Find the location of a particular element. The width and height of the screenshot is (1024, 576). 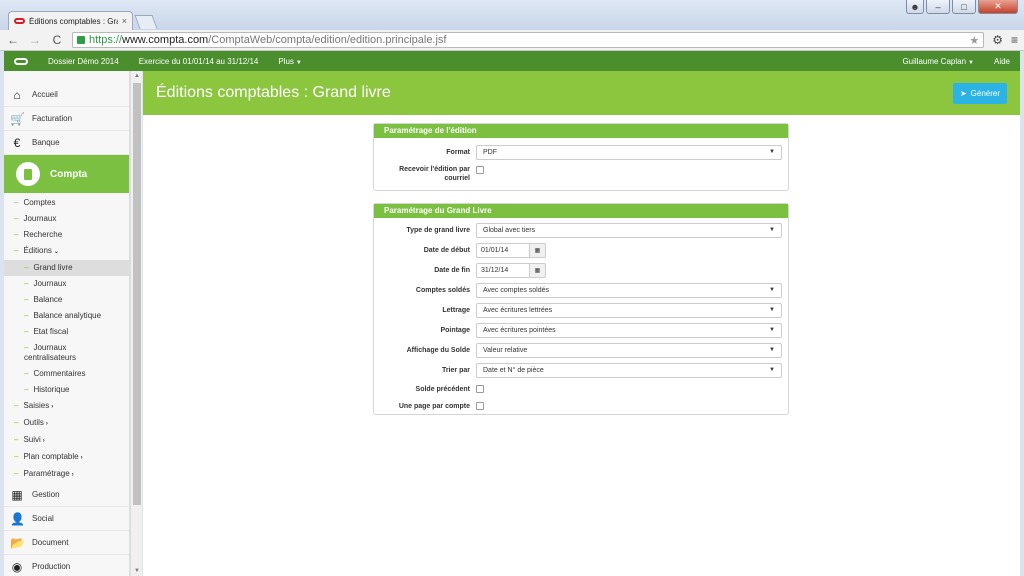

affichage-solde-label: Affichage du Solde is located at coordinates (438, 350).